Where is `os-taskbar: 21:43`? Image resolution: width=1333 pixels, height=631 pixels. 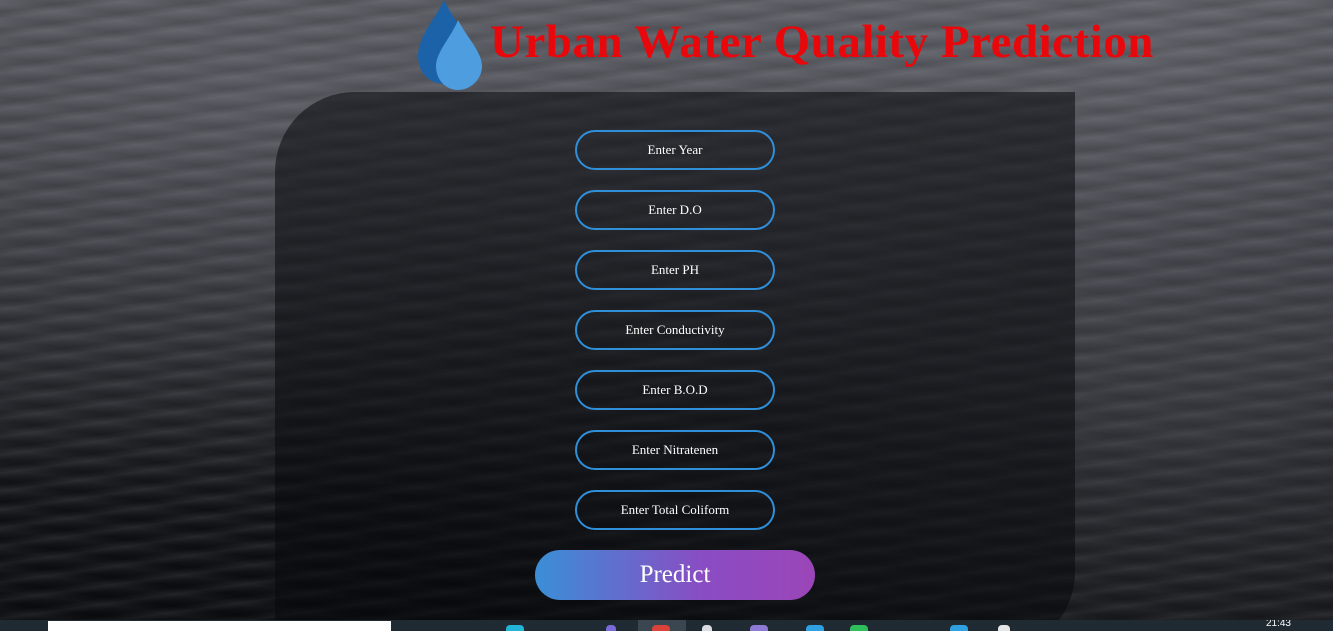 os-taskbar: 21:43 is located at coordinates (666, 625).